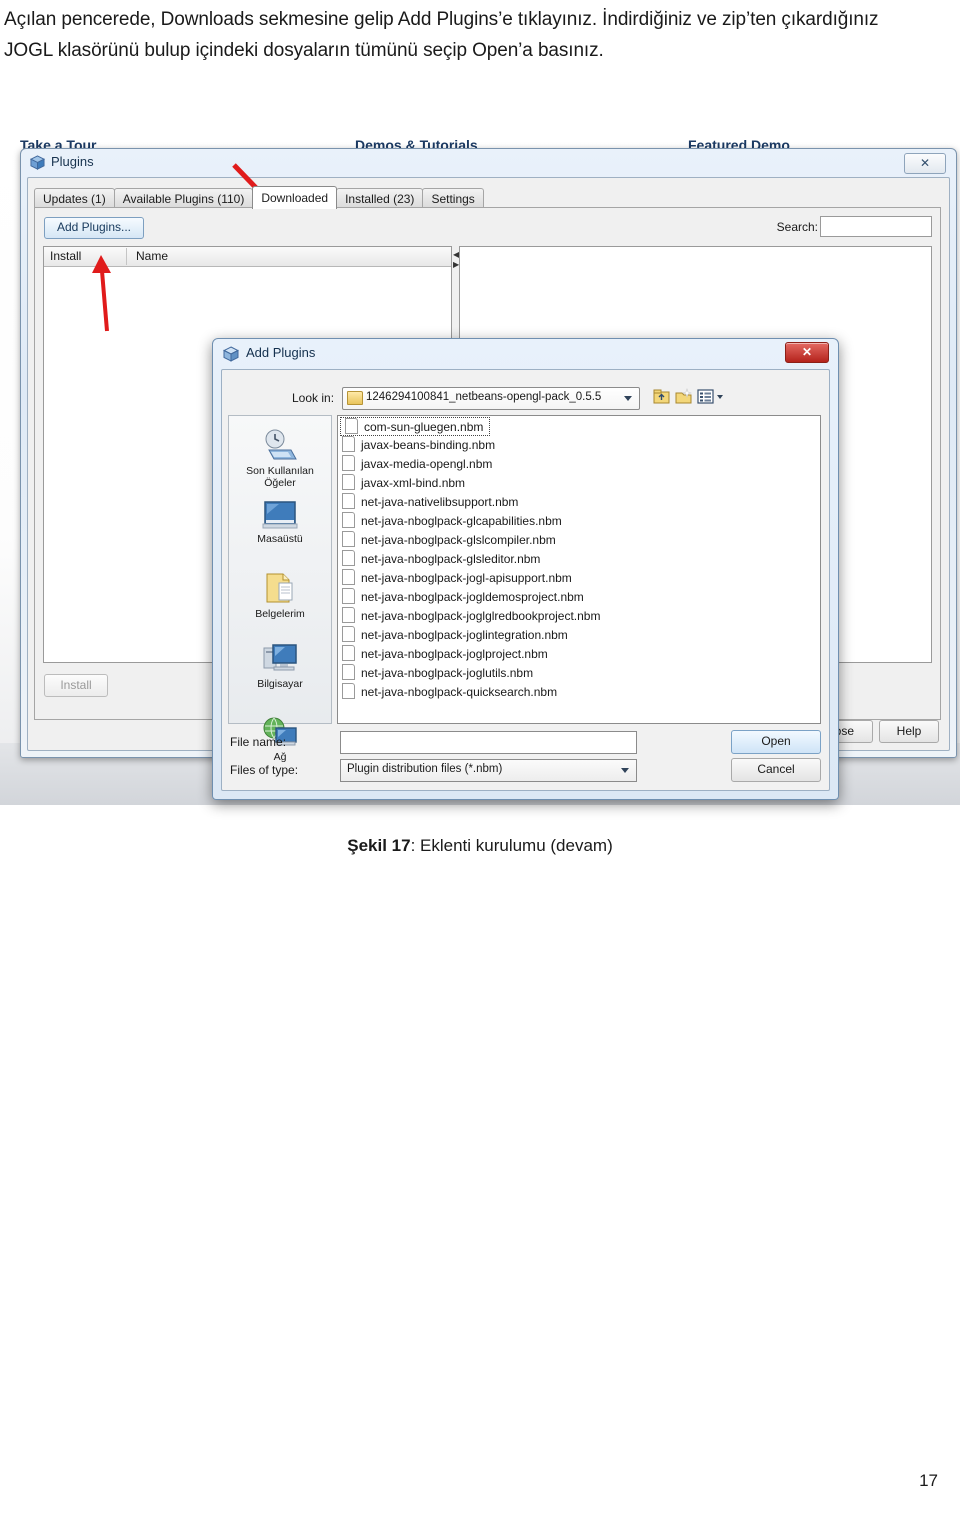 This screenshot has width=960, height=1513. What do you see at coordinates (280, 539) in the screenshot?
I see `place-label: Masaüstü` at bounding box center [280, 539].